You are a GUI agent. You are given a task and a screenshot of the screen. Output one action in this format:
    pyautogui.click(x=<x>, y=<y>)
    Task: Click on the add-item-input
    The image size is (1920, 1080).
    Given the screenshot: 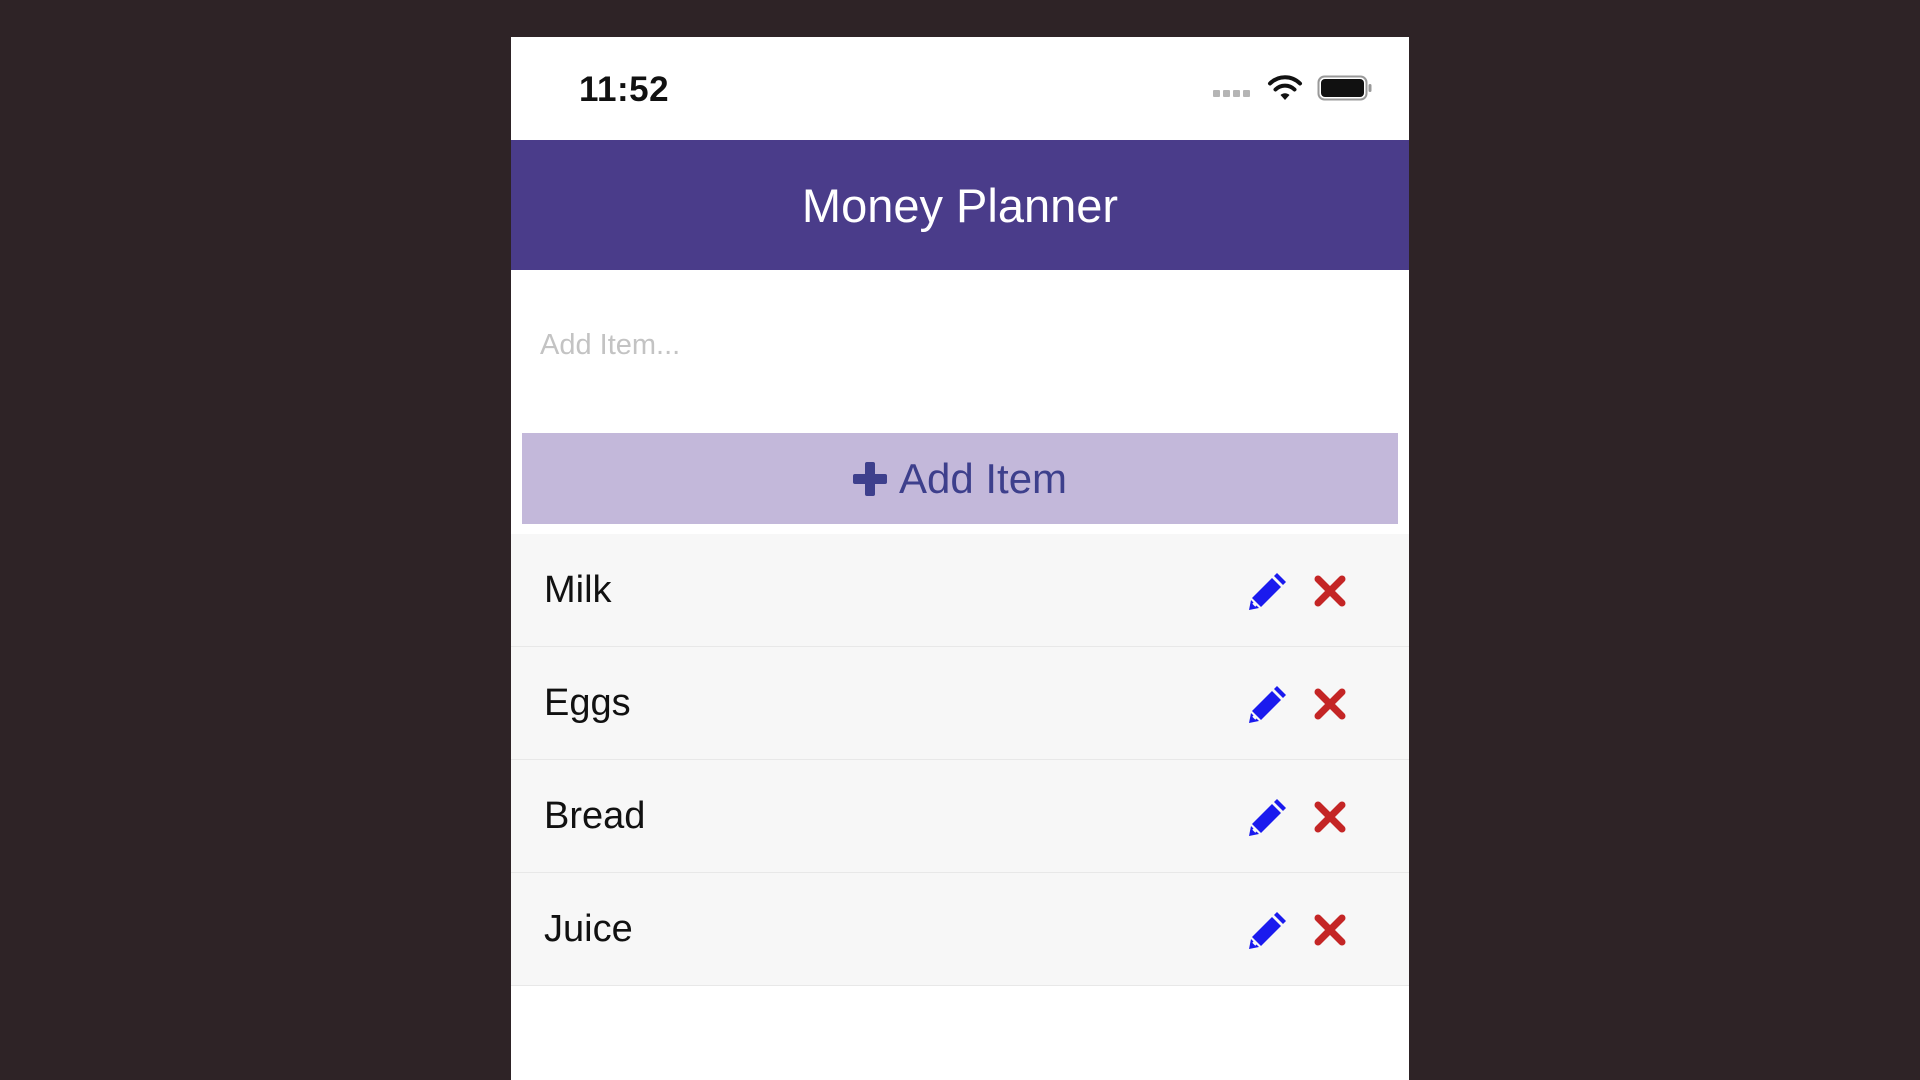 What is the action you would take?
    pyautogui.click(x=960, y=345)
    